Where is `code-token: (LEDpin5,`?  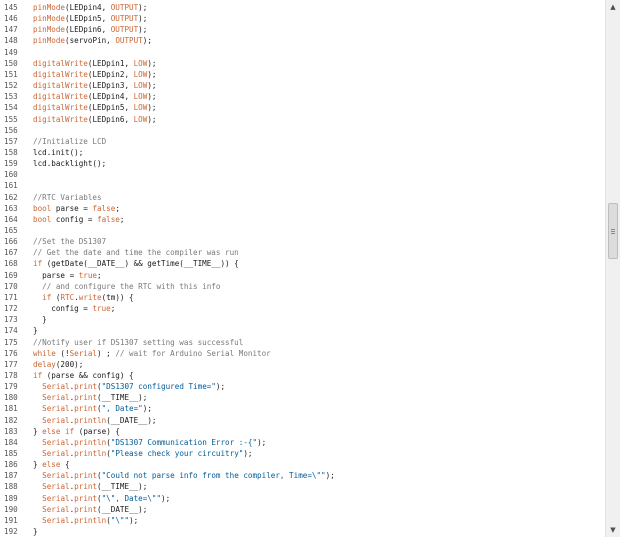 code-token: (LEDpin5, is located at coordinates (88, 19).